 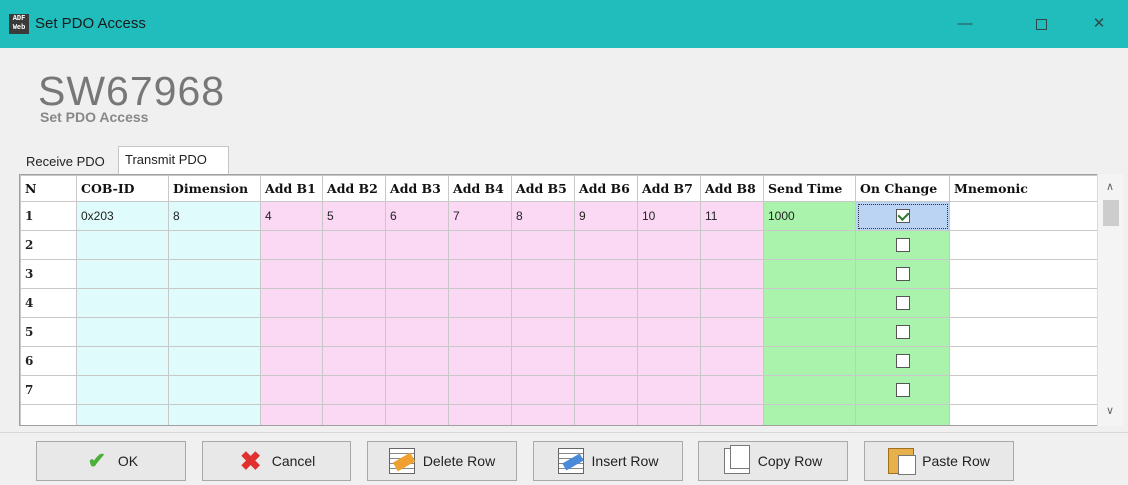 I want to click on dimension-cell: 8, so click(x=214, y=216).